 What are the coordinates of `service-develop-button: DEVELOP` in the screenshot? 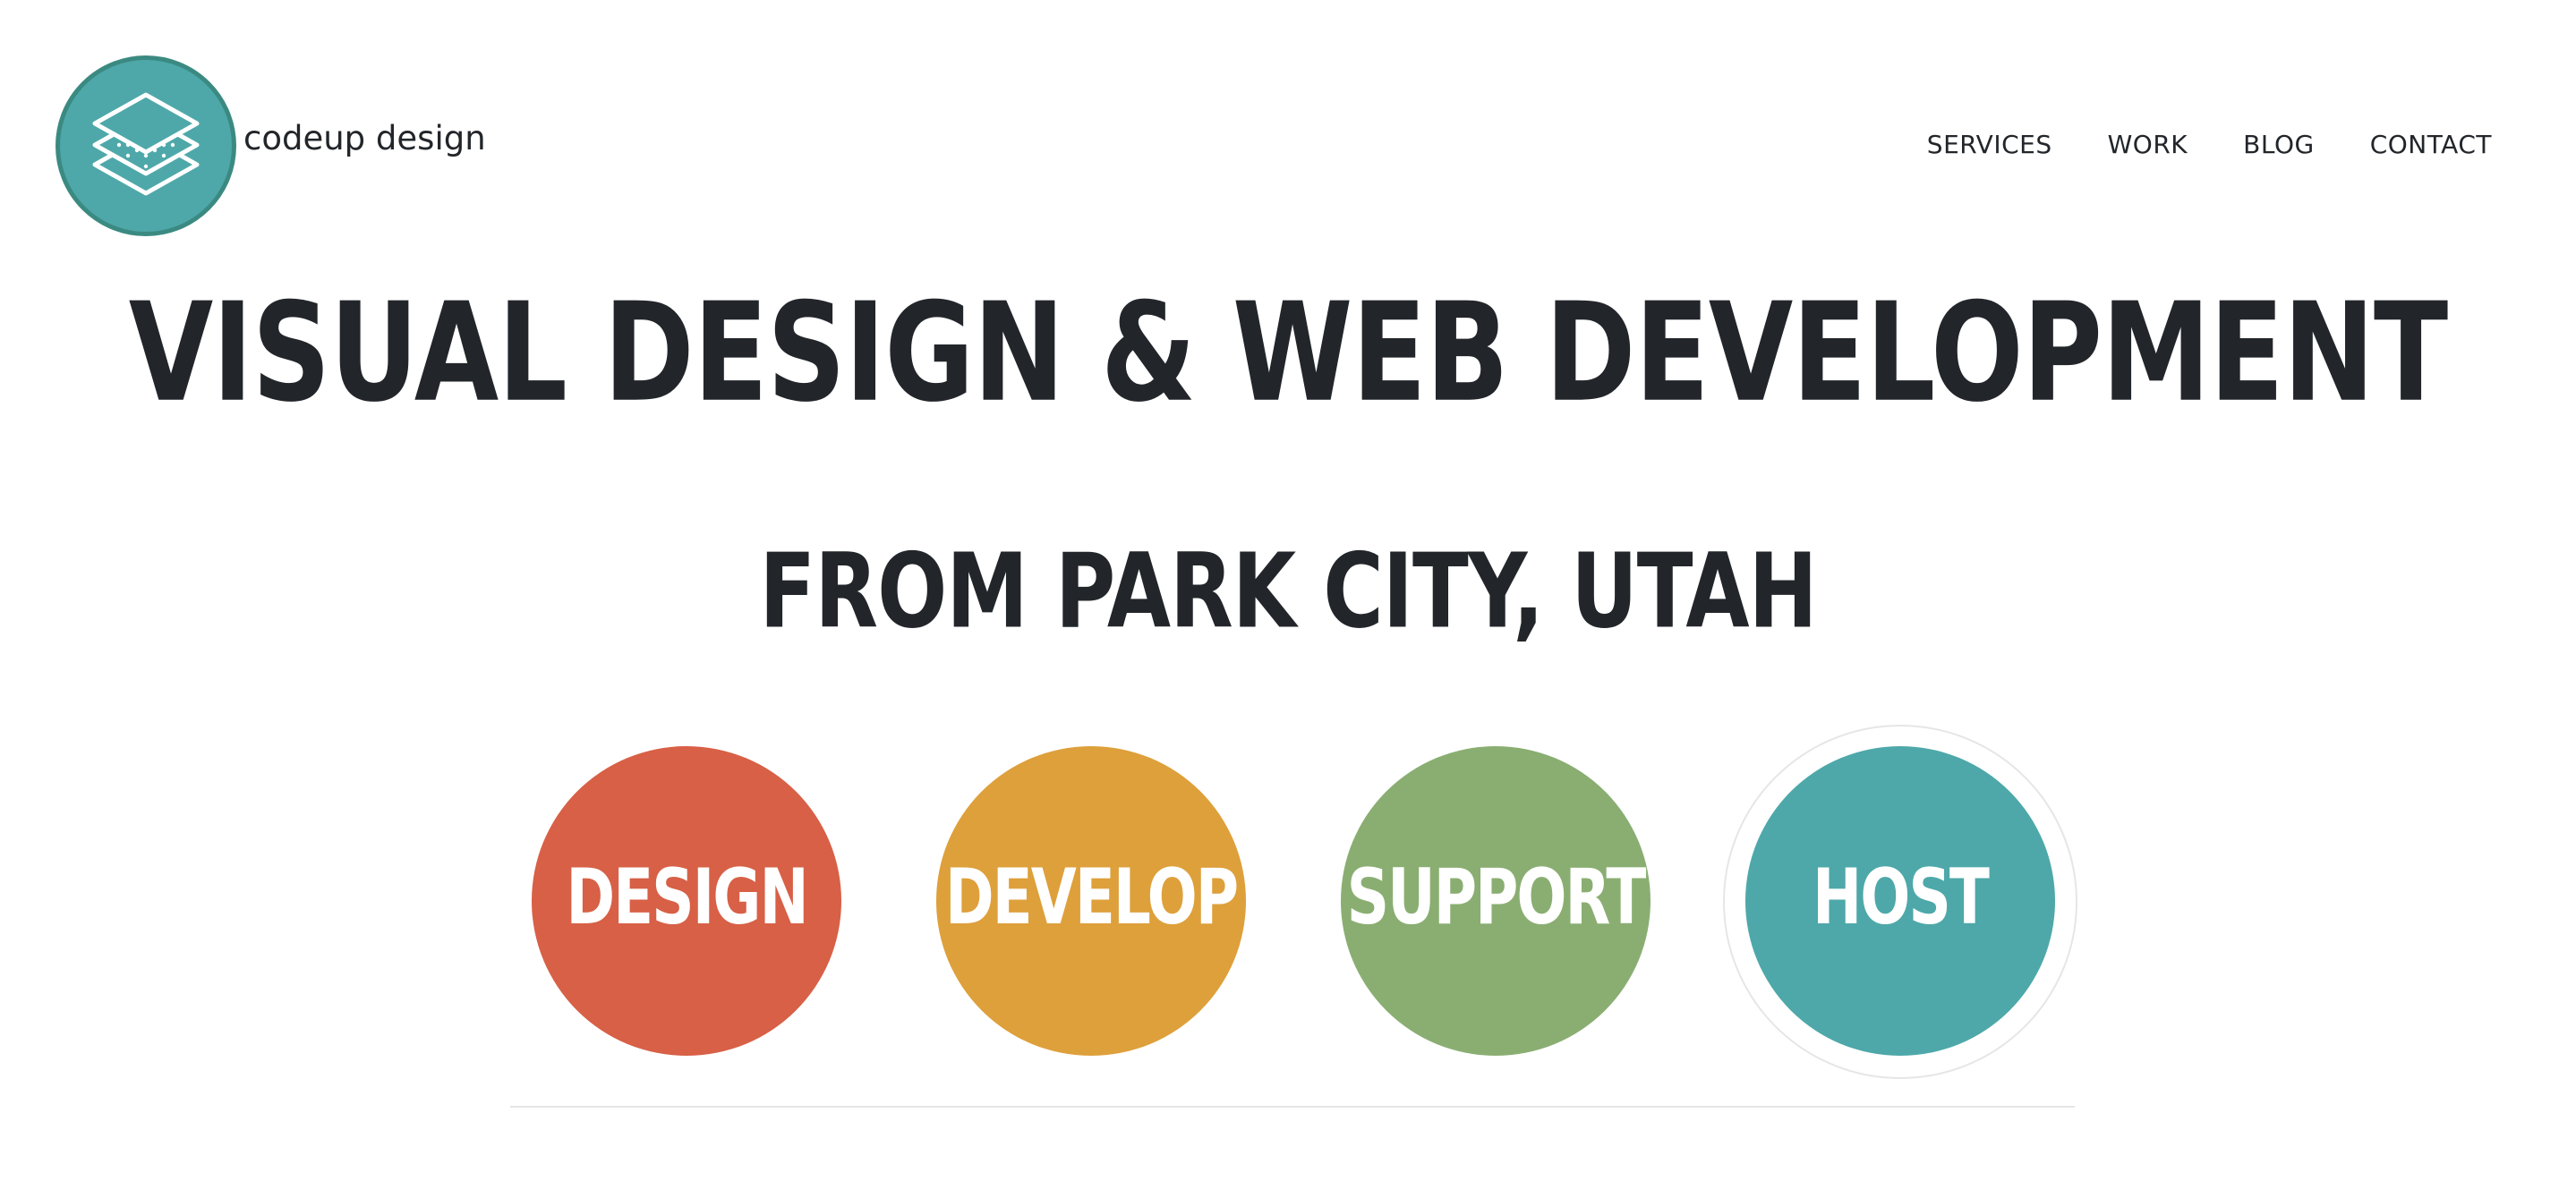 It's located at (1091, 901).